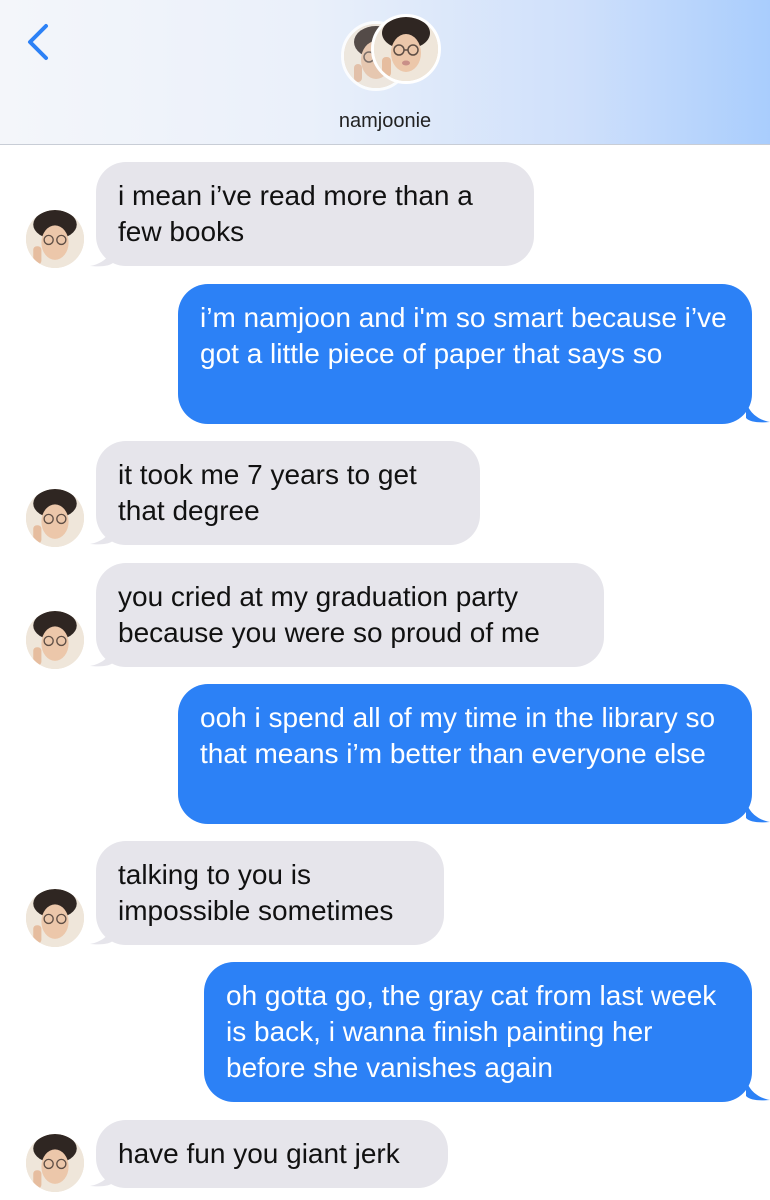  I want to click on conversation-header: namjoonie, so click(385, 72).